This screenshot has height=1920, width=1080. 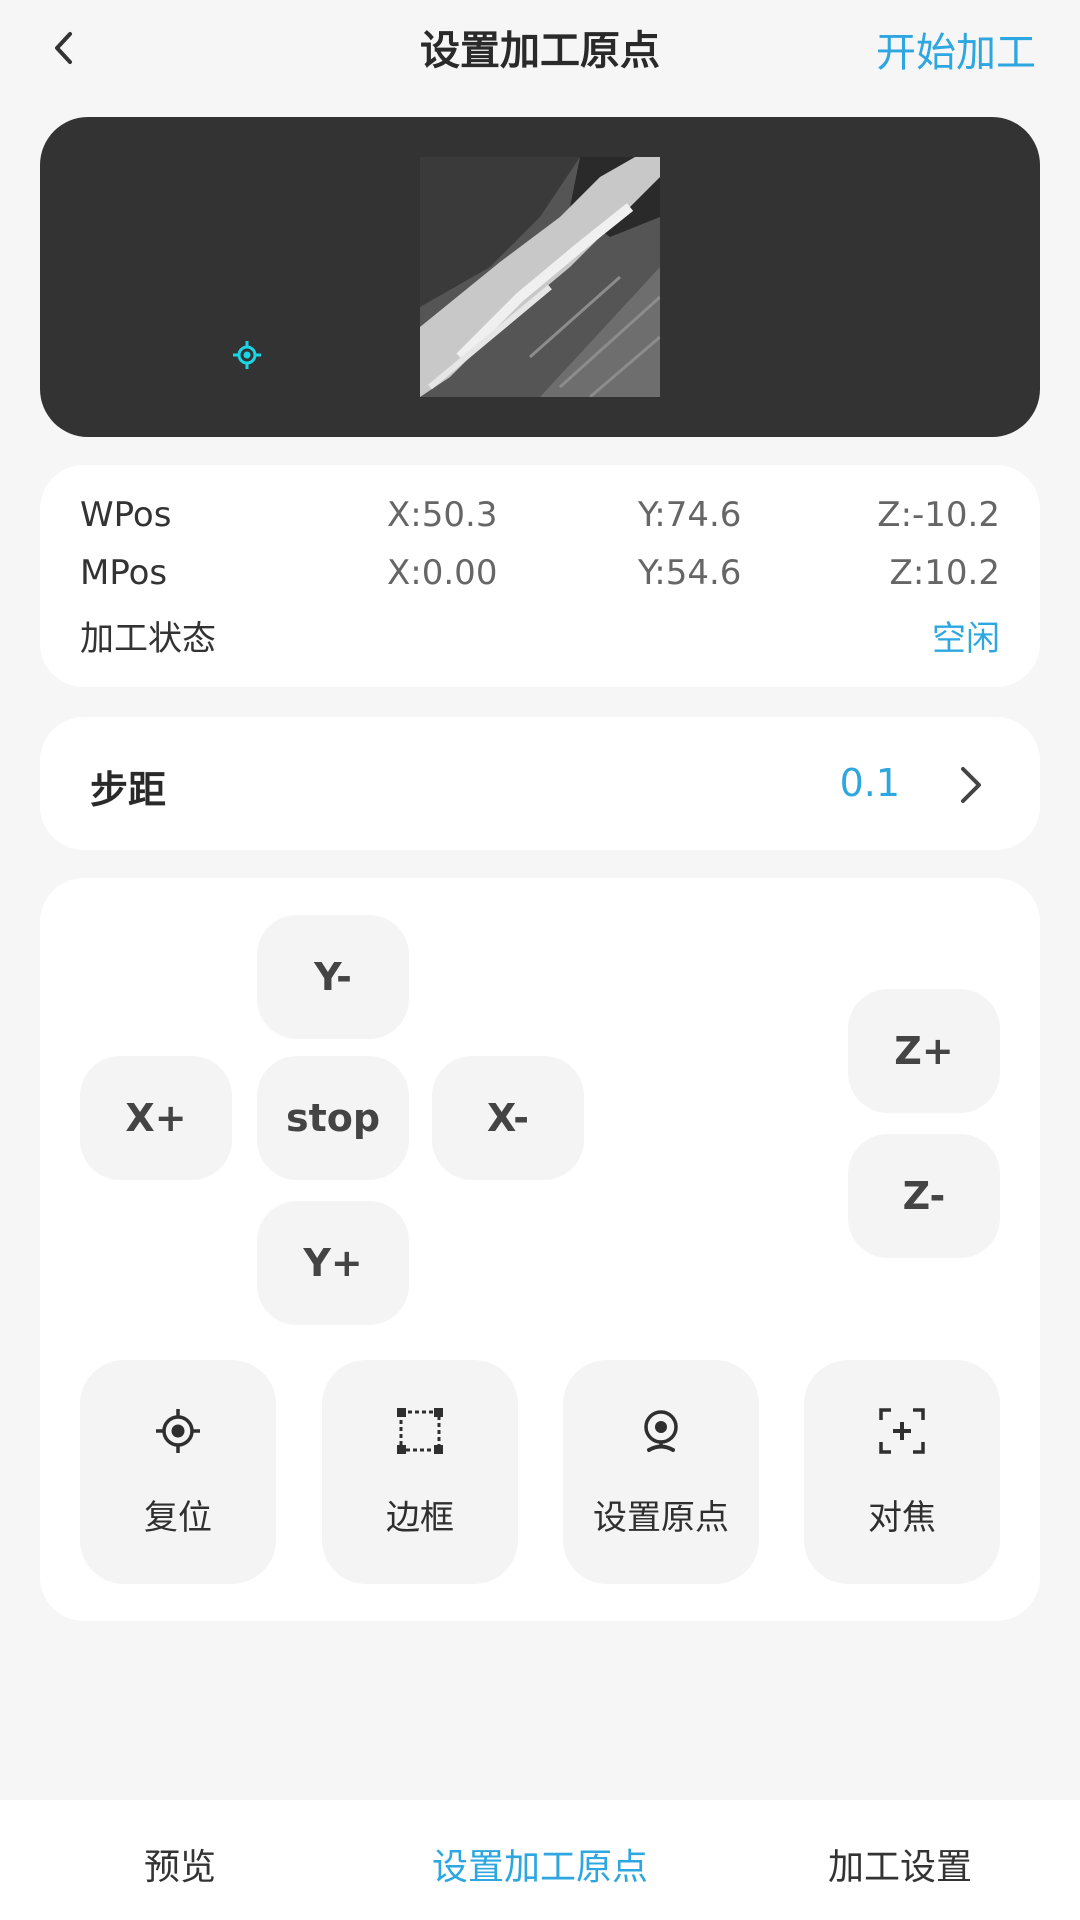 What do you see at coordinates (690, 515) in the screenshot?
I see `wpos-y: Y:74.6` at bounding box center [690, 515].